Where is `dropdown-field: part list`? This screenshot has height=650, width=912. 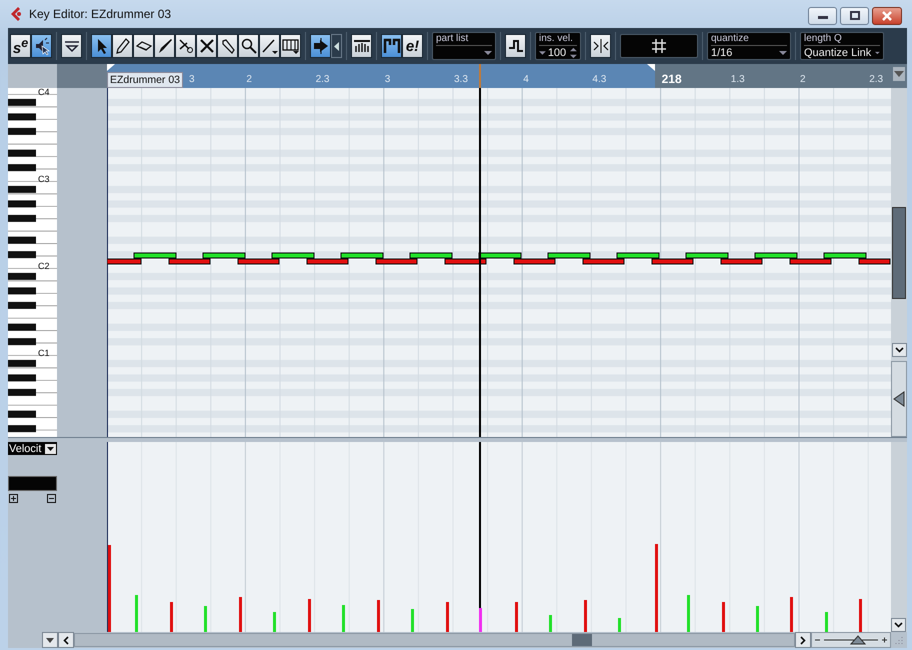
dropdown-field: part list is located at coordinates (464, 46).